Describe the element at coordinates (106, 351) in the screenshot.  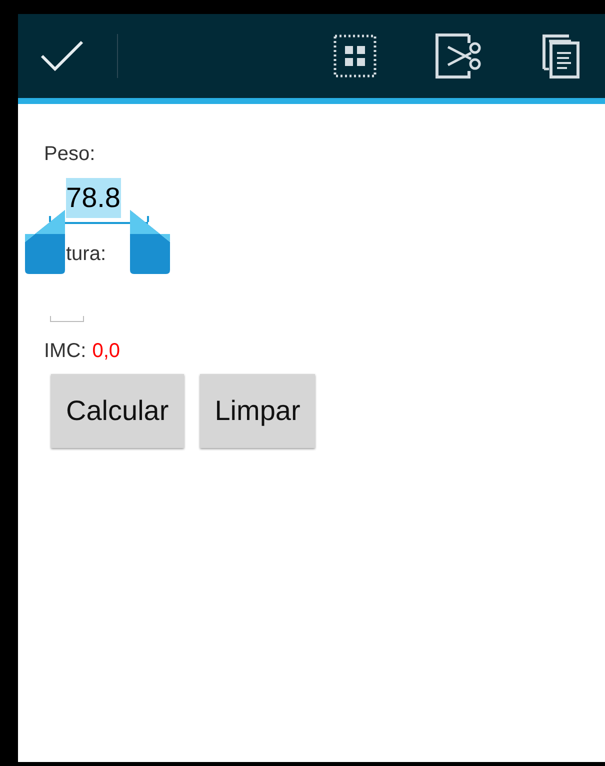
I see `bmi-value: 0,0` at that location.